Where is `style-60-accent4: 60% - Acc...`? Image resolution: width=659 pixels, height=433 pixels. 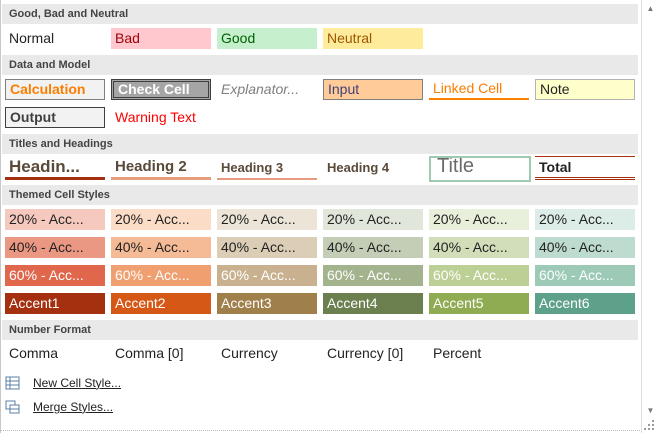
style-60-accent4: 60% - Acc... is located at coordinates (373, 275).